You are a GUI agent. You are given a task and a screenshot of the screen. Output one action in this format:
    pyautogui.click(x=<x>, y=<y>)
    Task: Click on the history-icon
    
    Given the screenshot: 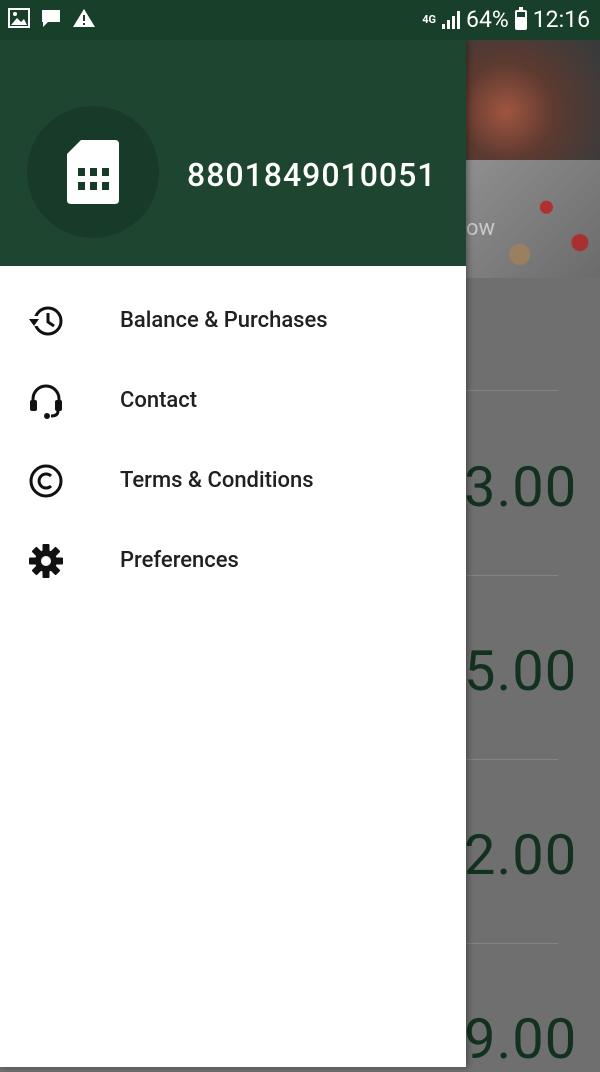 What is the action you would take?
    pyautogui.click(x=46, y=321)
    